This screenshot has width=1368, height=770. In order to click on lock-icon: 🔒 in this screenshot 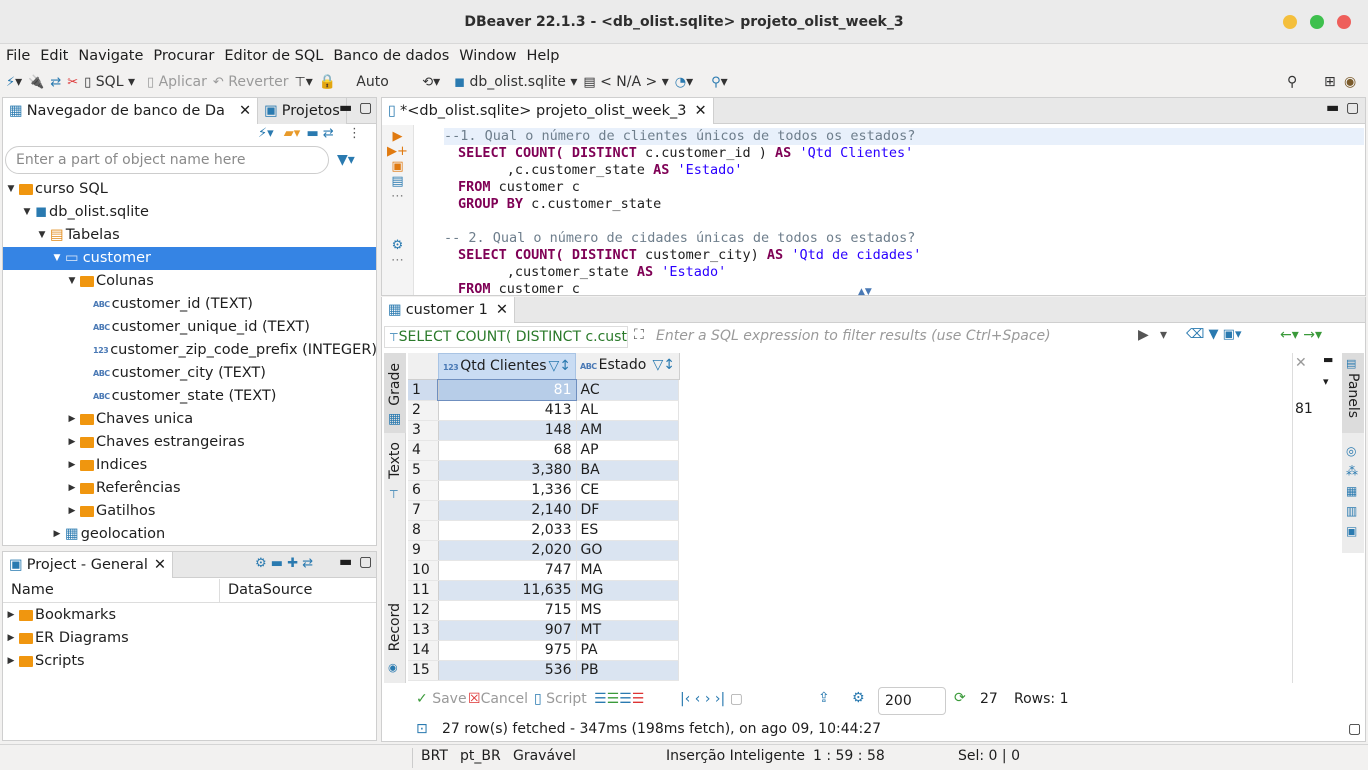, I will do `click(327, 82)`.